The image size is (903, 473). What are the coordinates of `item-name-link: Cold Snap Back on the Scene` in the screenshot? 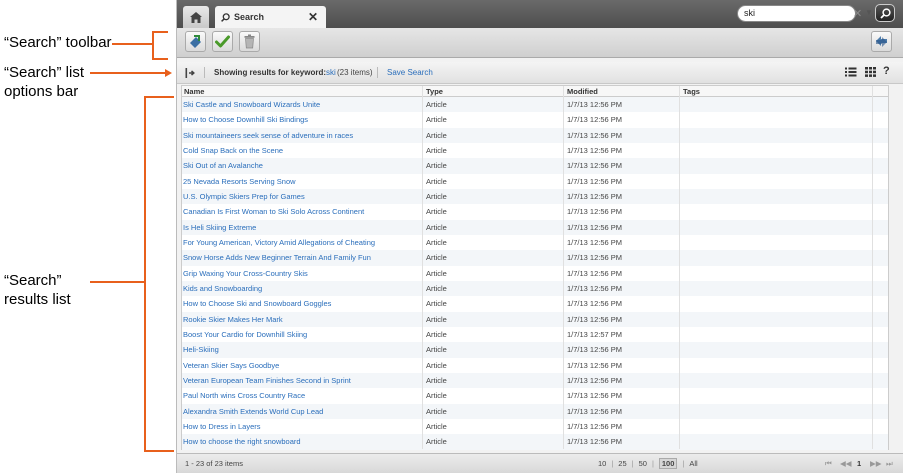 It's located at (233, 150).